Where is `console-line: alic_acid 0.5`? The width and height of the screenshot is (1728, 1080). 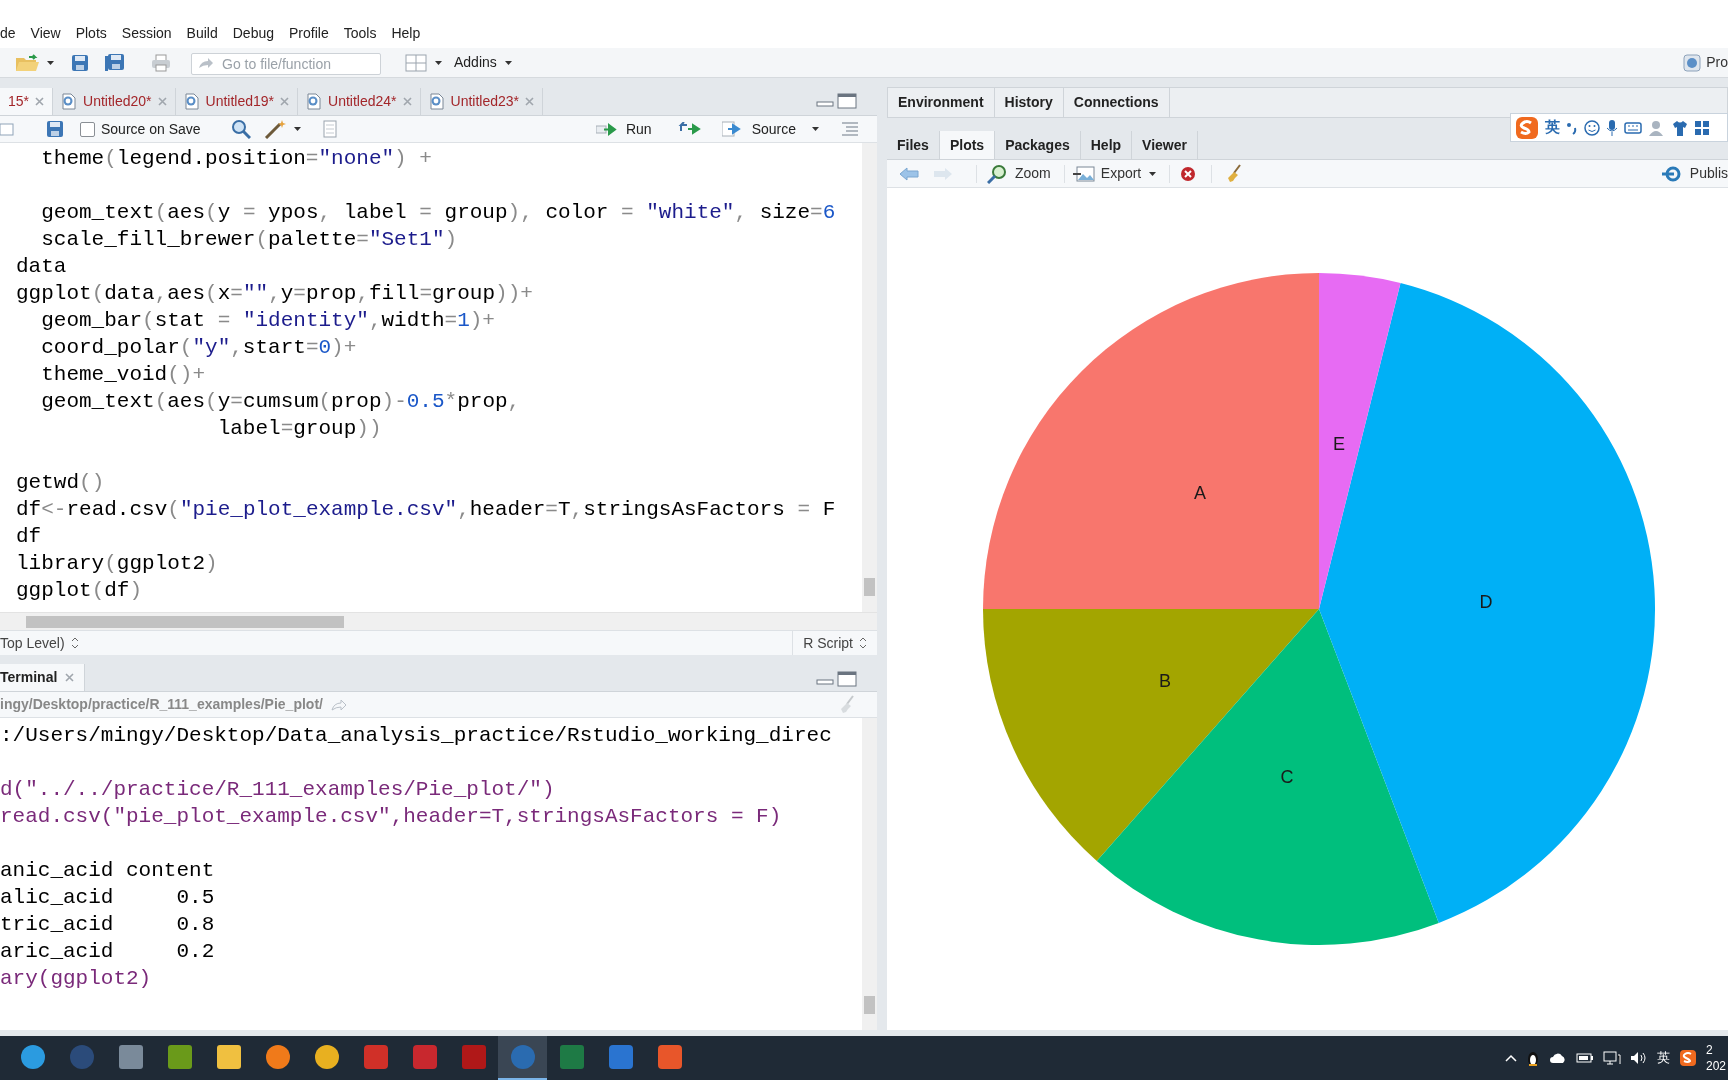 console-line: alic_acid 0.5 is located at coordinates (107, 898).